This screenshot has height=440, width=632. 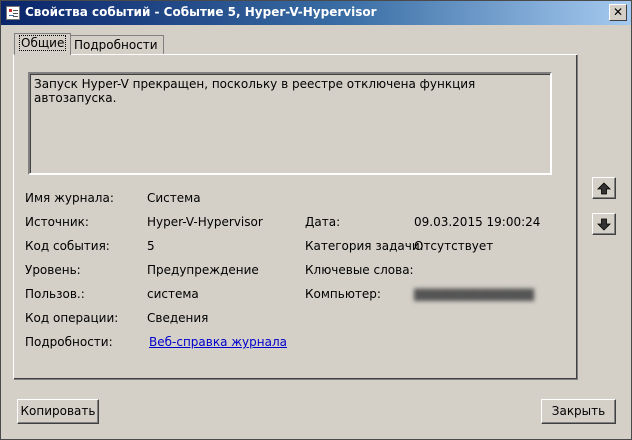 I want to click on close-window-button: ✕, so click(x=618, y=12).